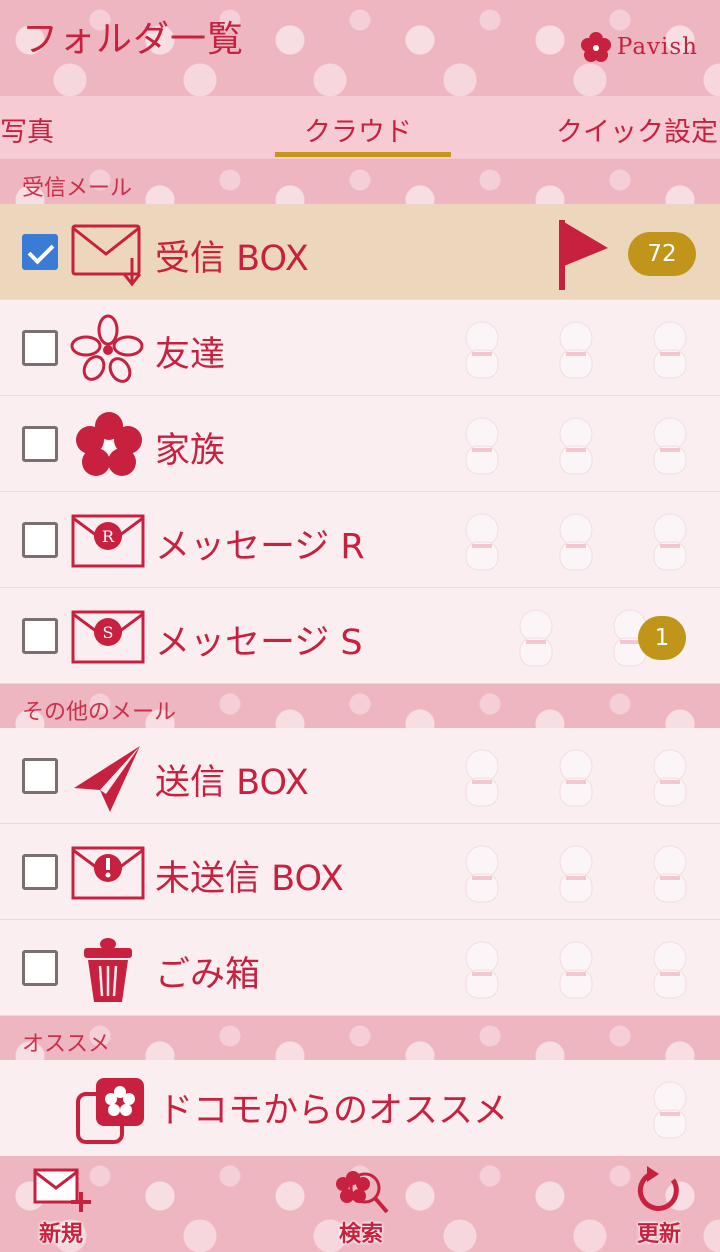 This screenshot has height=1252, width=720. Describe the element at coordinates (657, 47) in the screenshot. I see `brand-name: Pavish` at that location.